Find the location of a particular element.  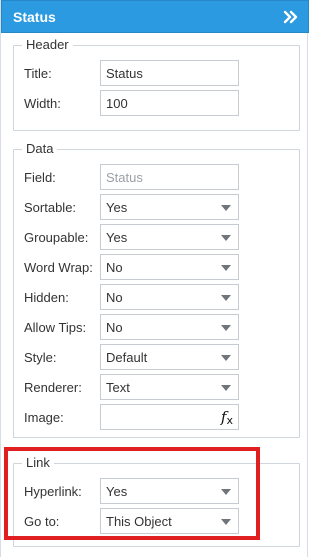

image-row: Image: fx is located at coordinates (156, 418).